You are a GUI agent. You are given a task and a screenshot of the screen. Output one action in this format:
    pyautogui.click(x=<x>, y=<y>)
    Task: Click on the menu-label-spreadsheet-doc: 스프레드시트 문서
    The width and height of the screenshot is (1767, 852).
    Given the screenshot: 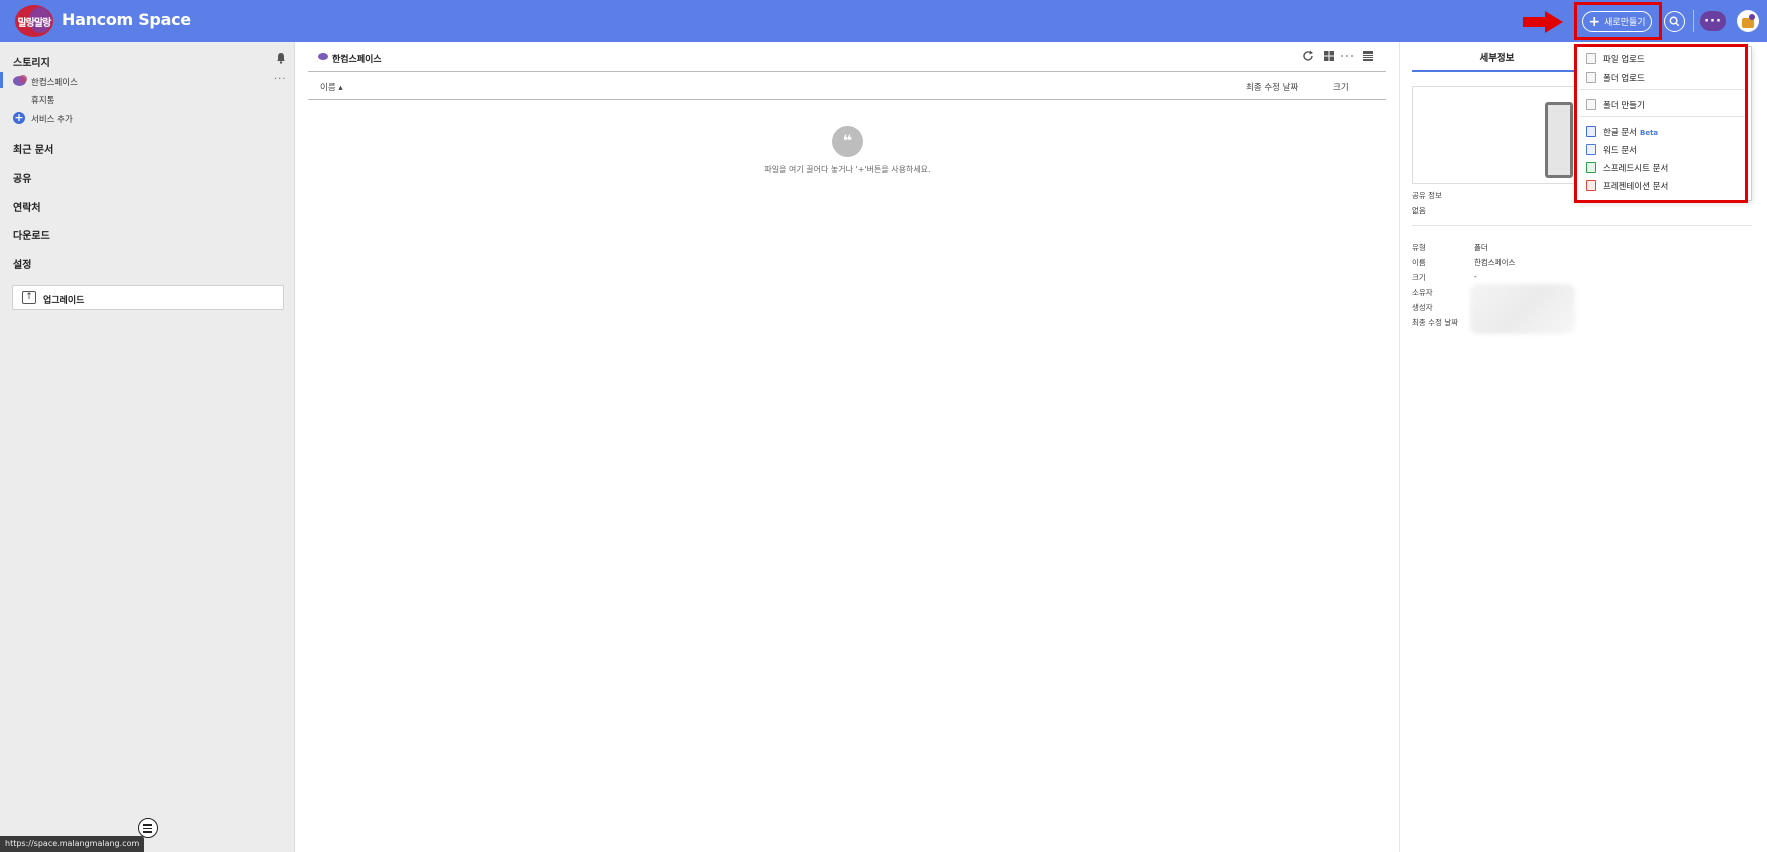 What is the action you would take?
    pyautogui.click(x=1636, y=169)
    